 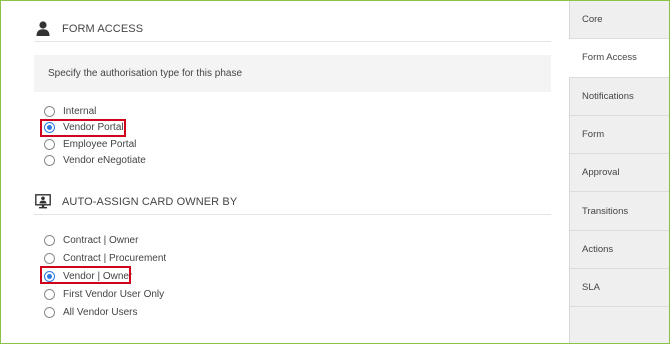 What do you see at coordinates (100, 312) in the screenshot?
I see `radio-label: All Vendor Users` at bounding box center [100, 312].